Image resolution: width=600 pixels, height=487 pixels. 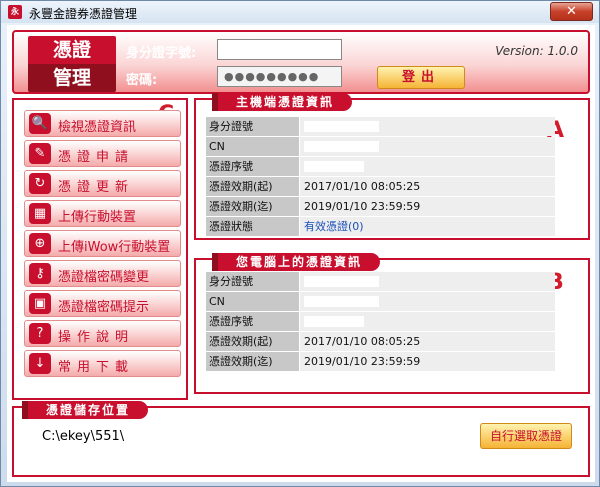 I want to click on info-row: 憑證狀態 有效憑證(0), so click(x=380, y=226).